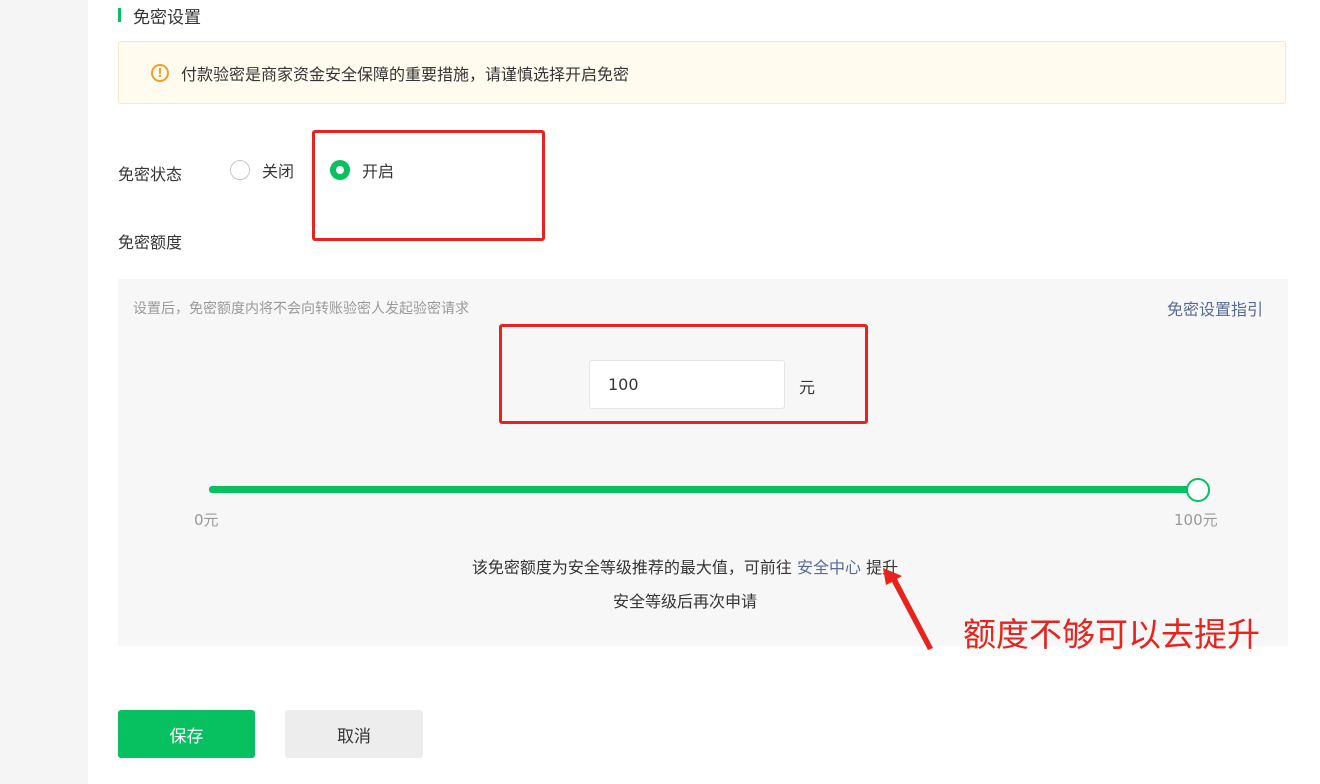  What do you see at coordinates (908, 609) in the screenshot?
I see `annotation-arrow-icon` at bounding box center [908, 609].